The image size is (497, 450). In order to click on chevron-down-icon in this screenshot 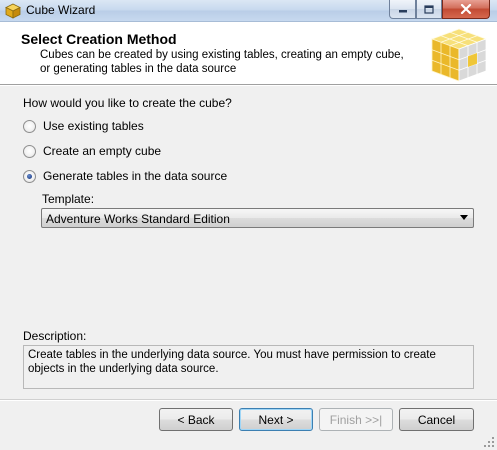, I will do `click(464, 217)`.